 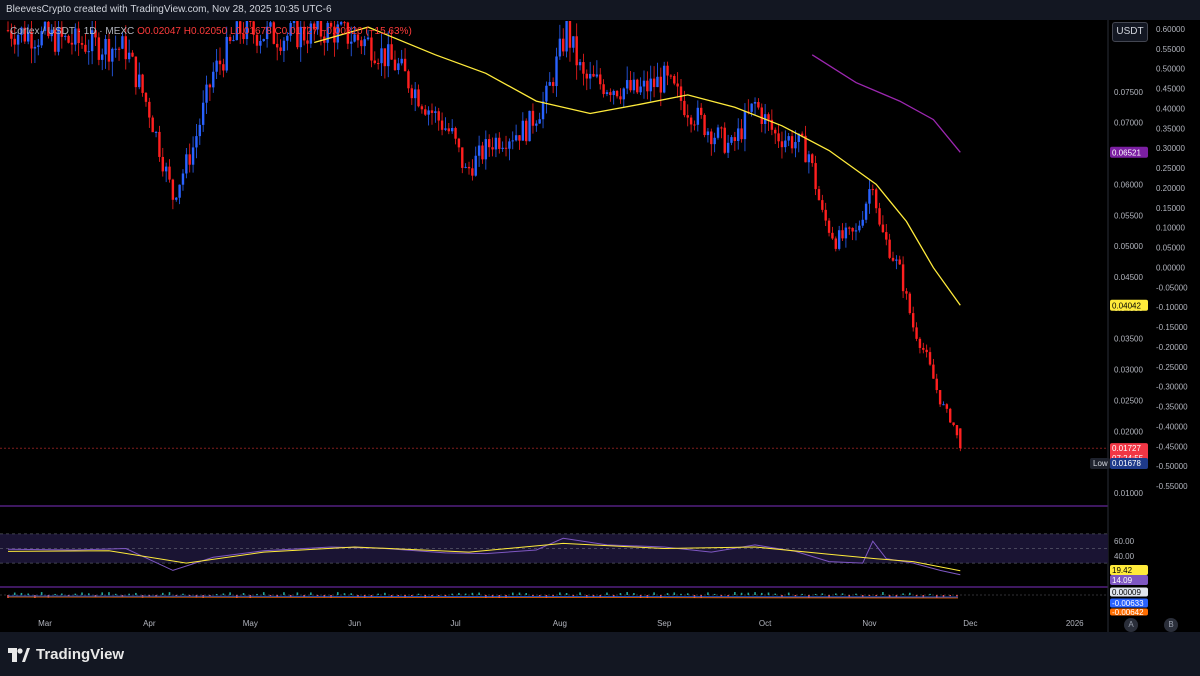 I want to click on secondary-axis-label: 0.55000, so click(x=1170, y=49).